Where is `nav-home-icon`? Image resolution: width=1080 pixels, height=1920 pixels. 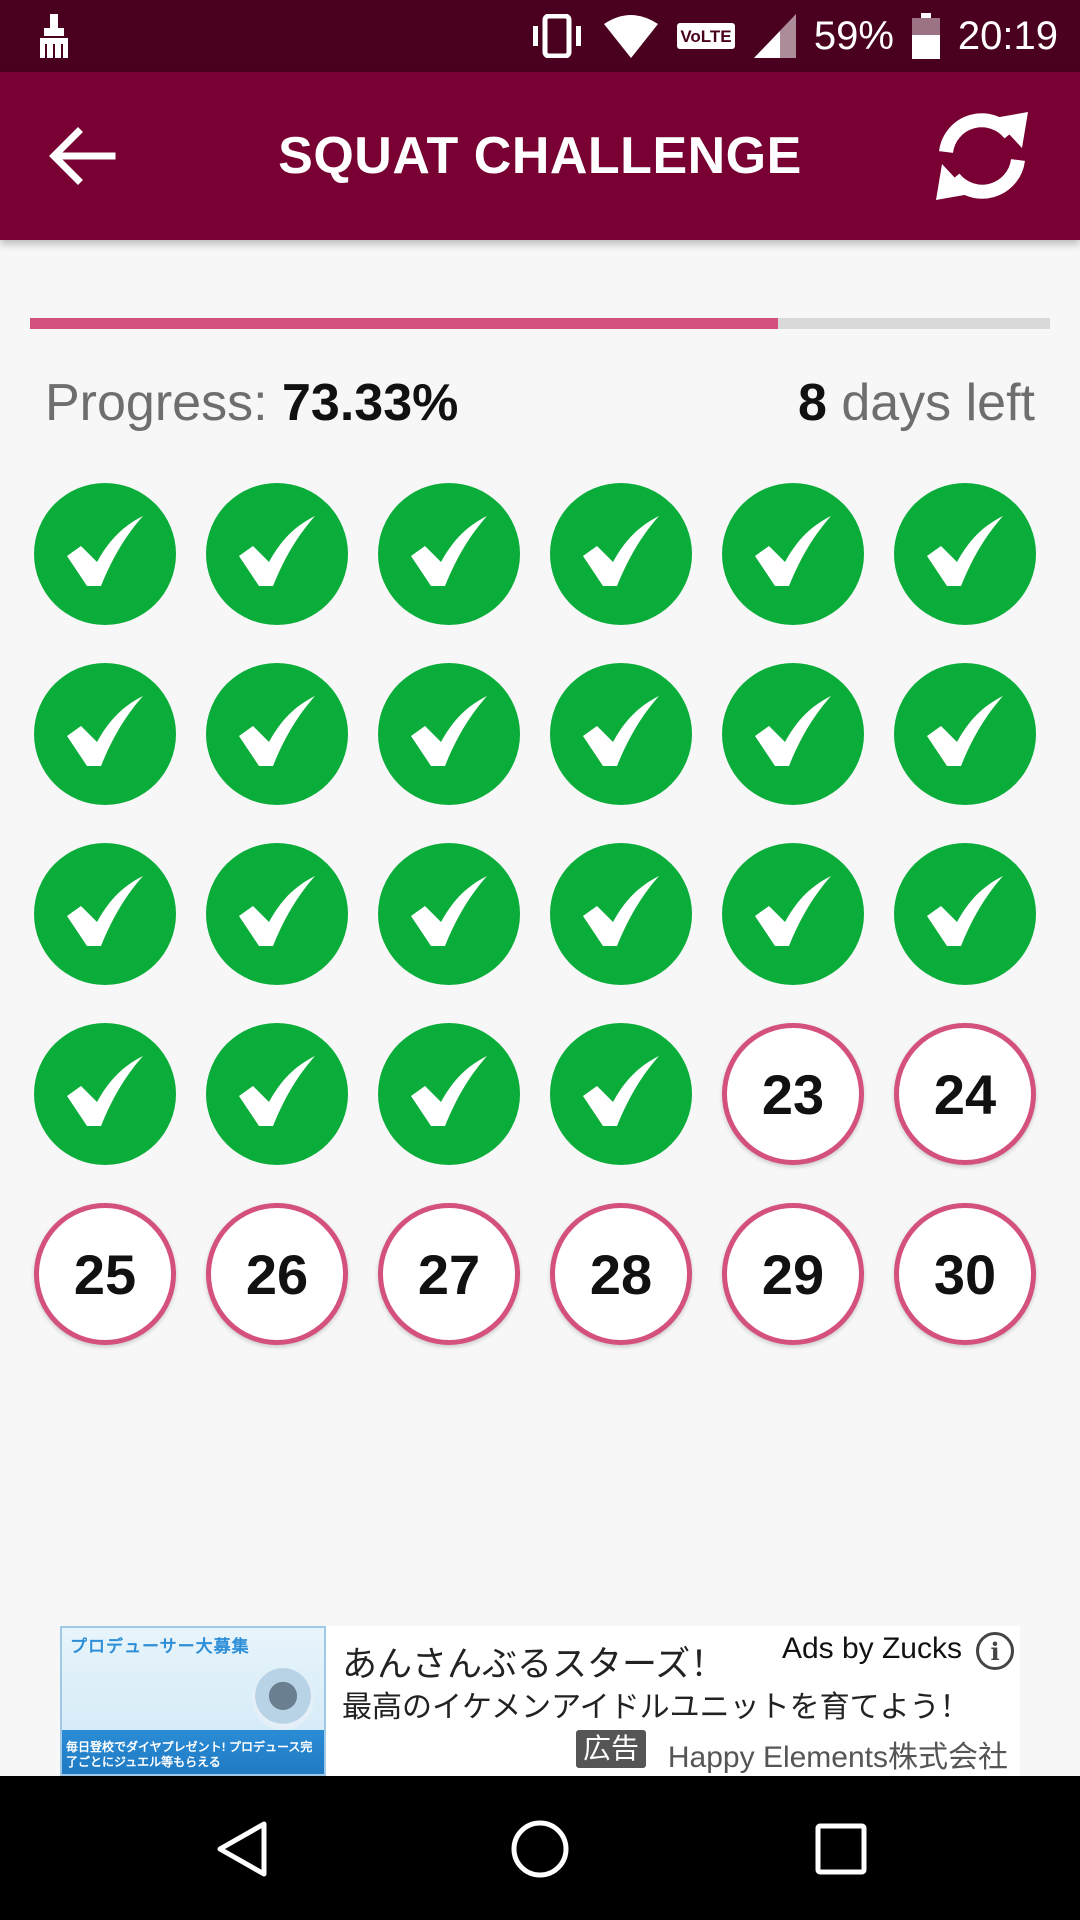 nav-home-icon is located at coordinates (540, 1849).